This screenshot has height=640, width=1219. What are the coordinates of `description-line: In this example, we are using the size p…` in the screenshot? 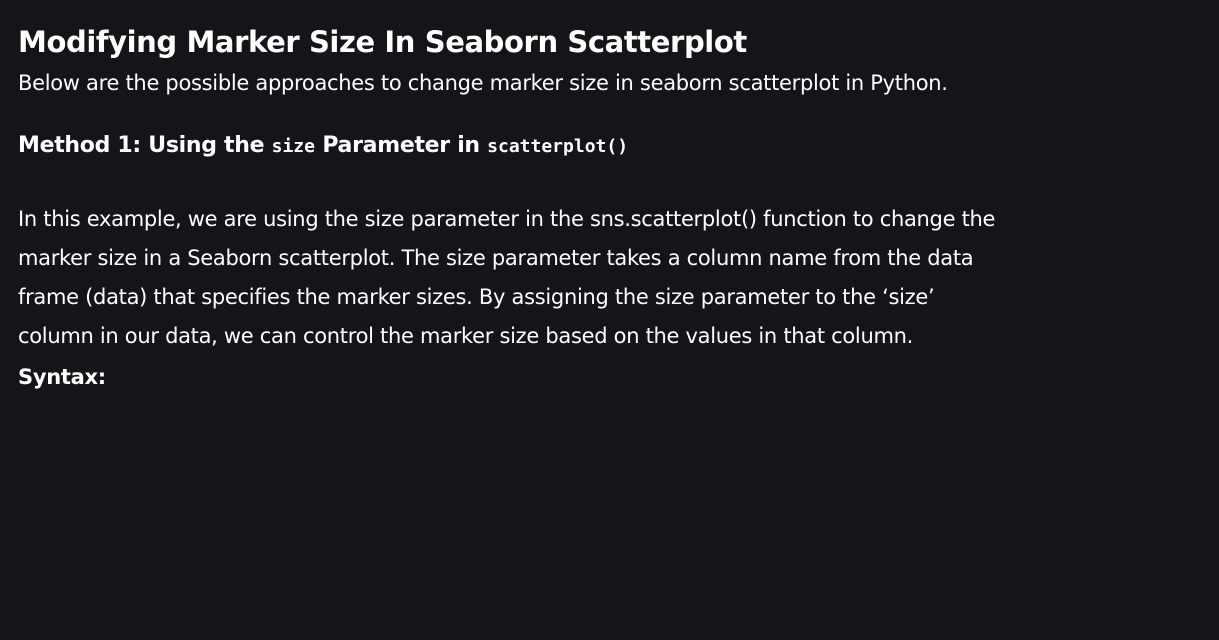 It's located at (507, 219).